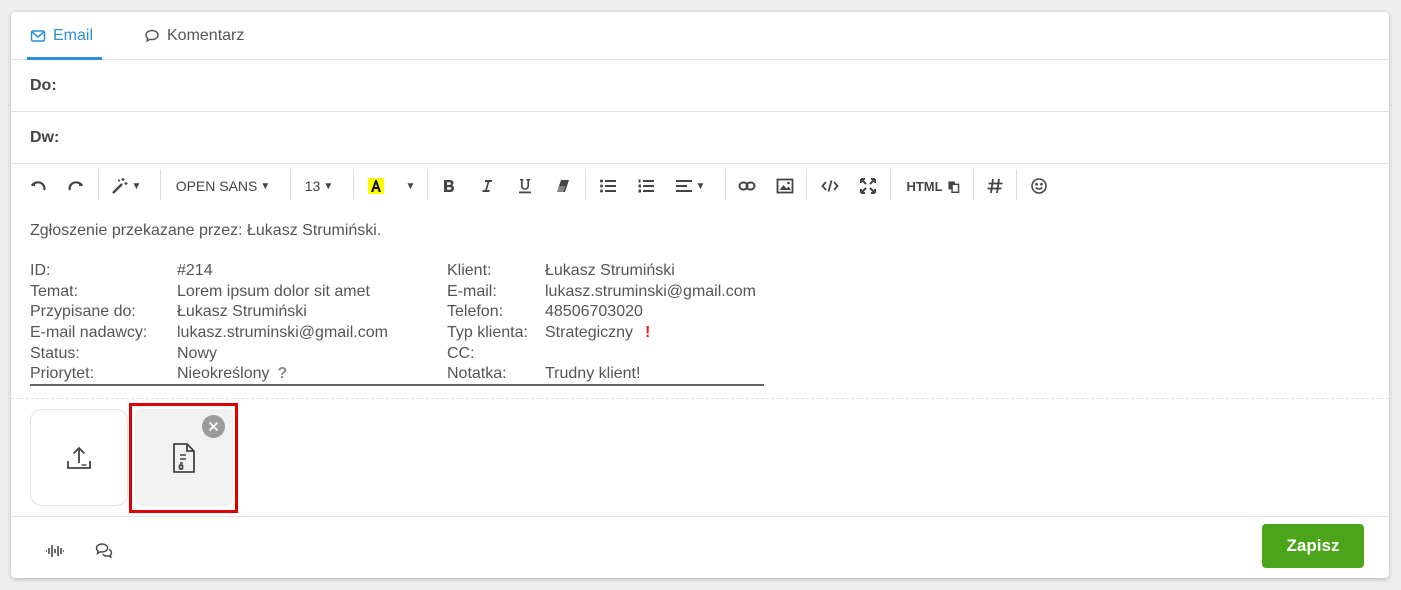  Describe the element at coordinates (45, 137) in the screenshot. I see `cc-label: Dw:` at that location.